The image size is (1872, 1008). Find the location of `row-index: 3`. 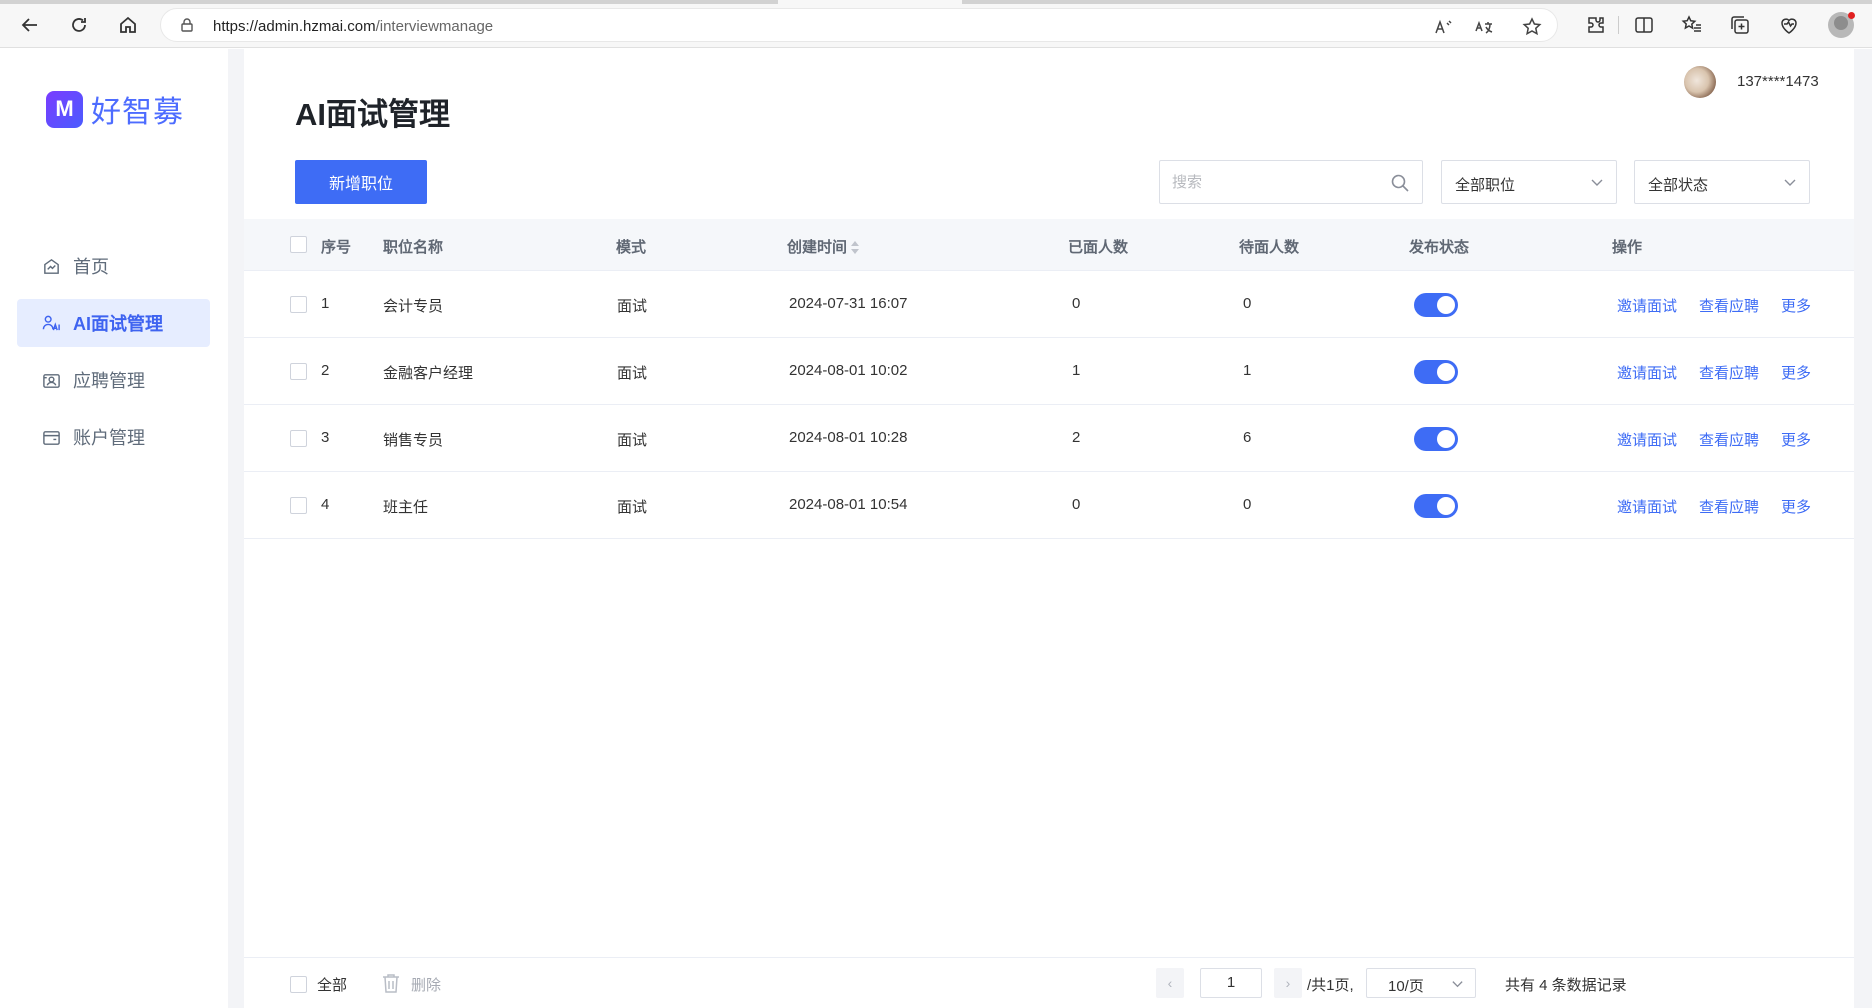

row-index: 3 is located at coordinates (325, 437).